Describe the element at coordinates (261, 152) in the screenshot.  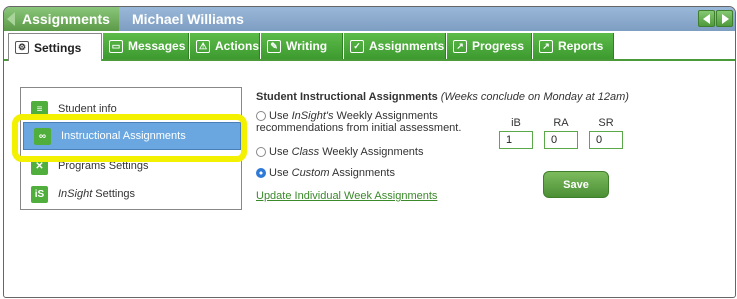
I see `radio-class-weekly` at that location.